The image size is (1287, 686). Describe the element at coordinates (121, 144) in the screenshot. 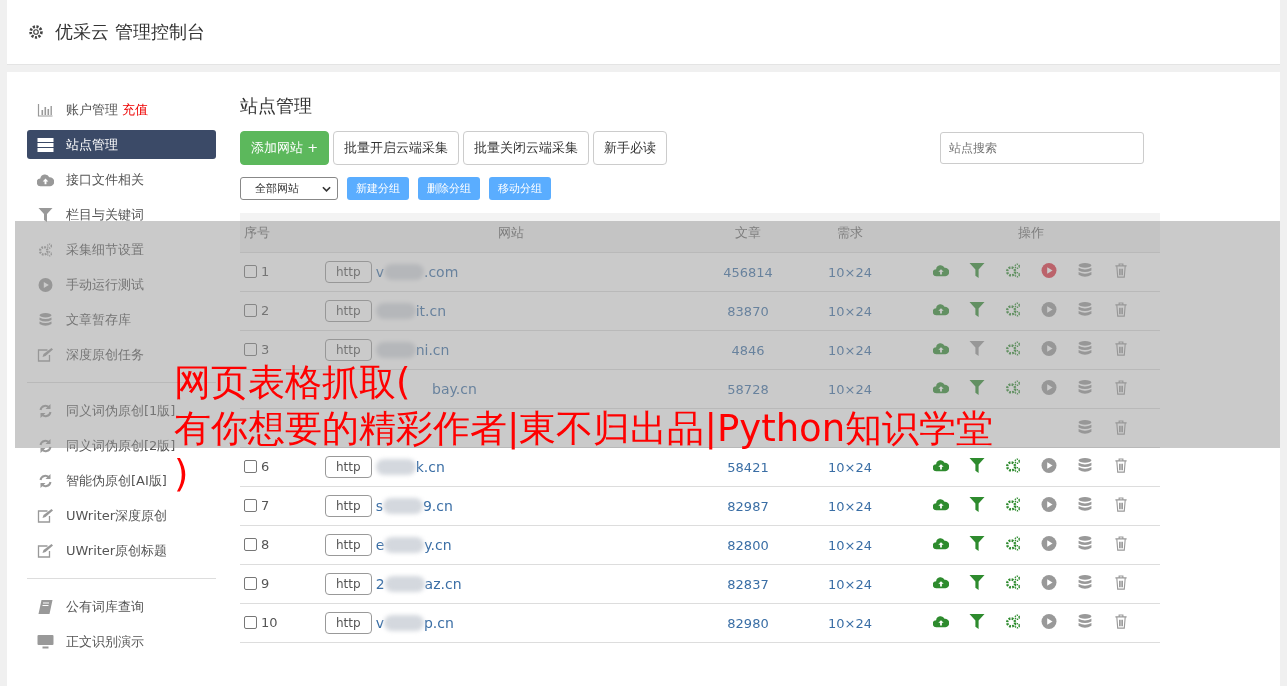

I see `sidebar-item: 站点管理` at that location.